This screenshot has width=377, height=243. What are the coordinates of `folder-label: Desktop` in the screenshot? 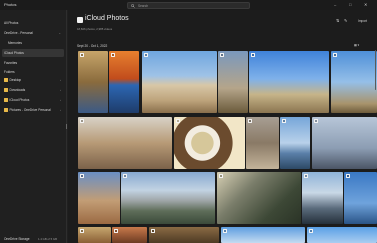 It's located at (15, 80).